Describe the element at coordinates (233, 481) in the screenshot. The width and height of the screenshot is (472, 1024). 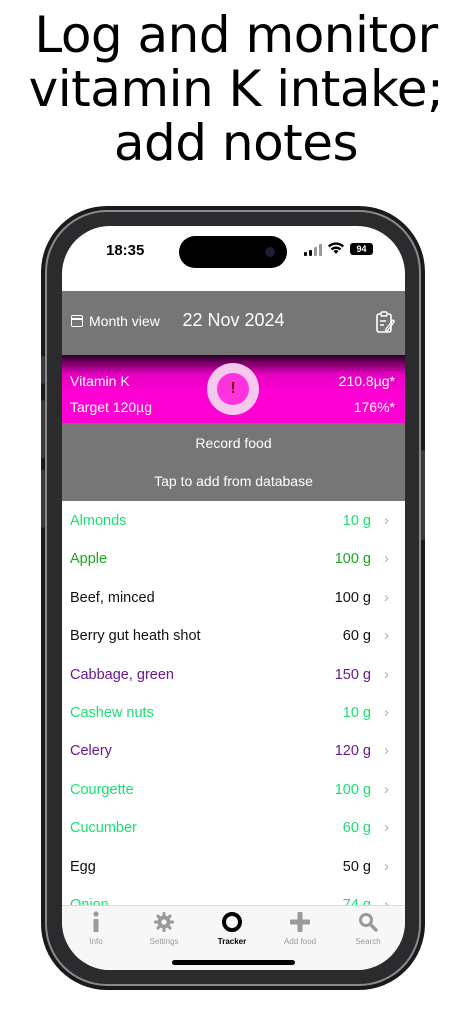
I see `add-from-database-button: Tap to add from database` at that location.